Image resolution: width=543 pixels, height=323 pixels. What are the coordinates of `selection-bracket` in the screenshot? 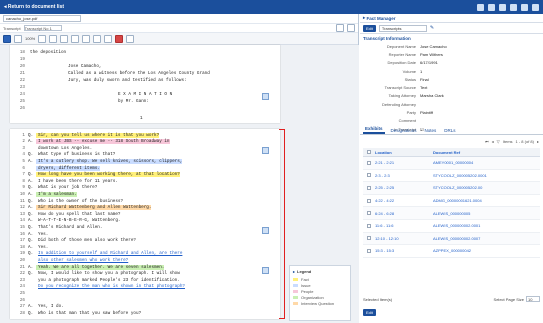 It's located at (282, 224).